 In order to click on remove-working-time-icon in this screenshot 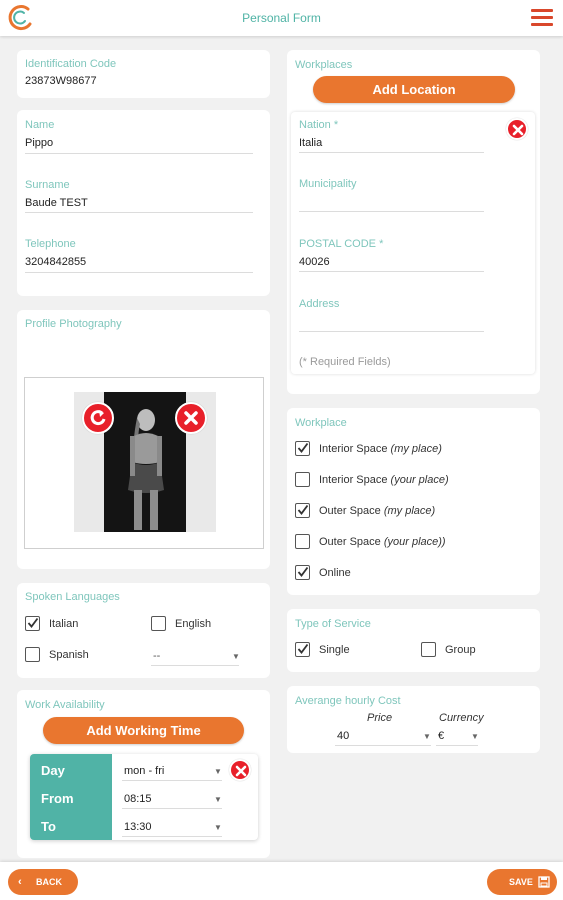, I will do `click(240, 770)`.